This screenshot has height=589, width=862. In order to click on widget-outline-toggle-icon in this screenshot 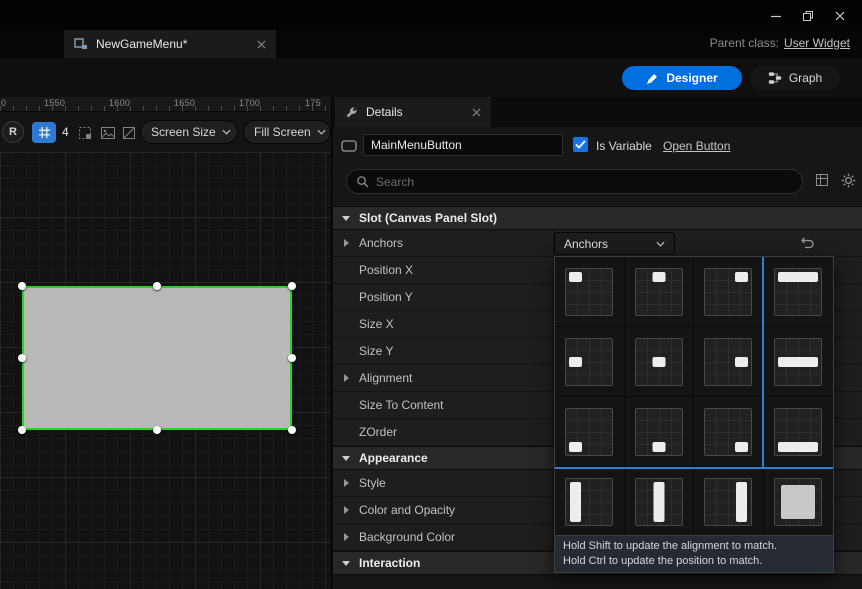, I will do `click(85, 133)`.